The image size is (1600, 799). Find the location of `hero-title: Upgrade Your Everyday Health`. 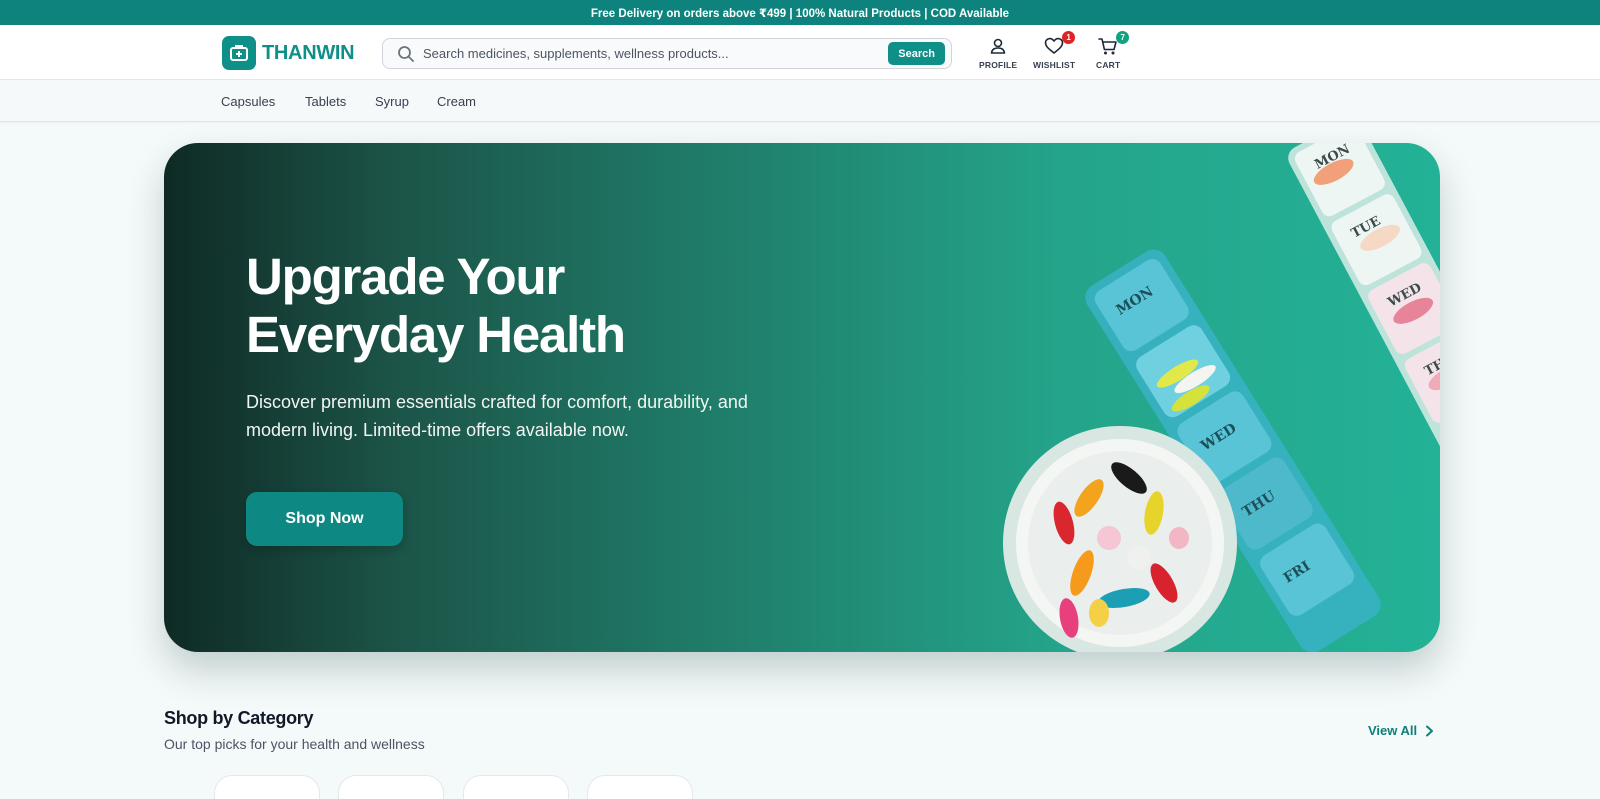

hero-title: Upgrade Your Everyday Health is located at coordinates (436, 306).